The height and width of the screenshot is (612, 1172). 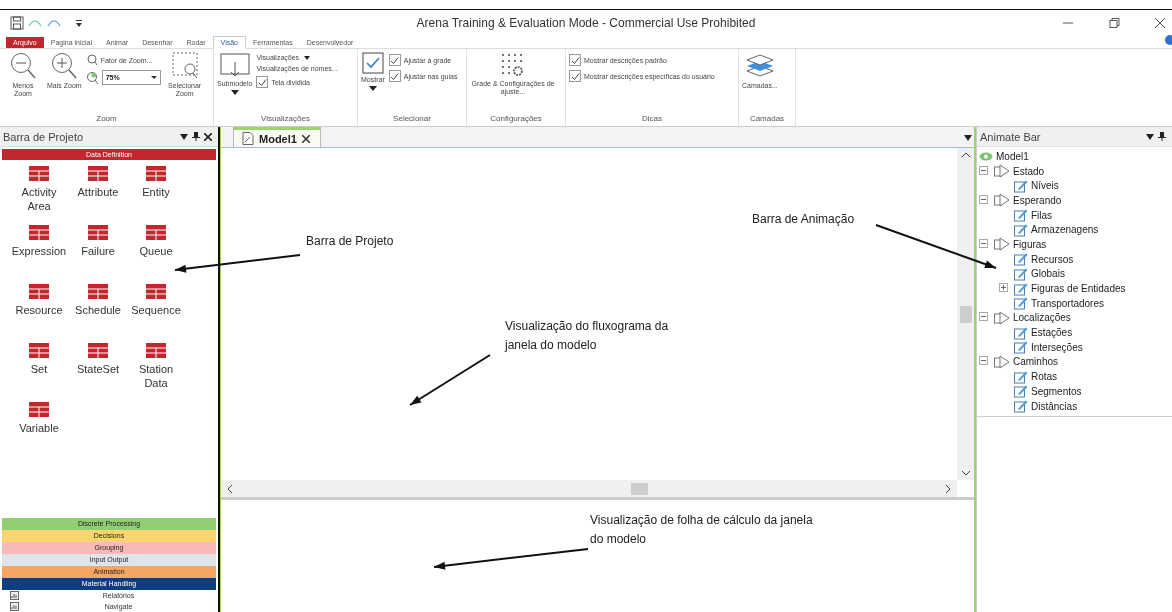 What do you see at coordinates (1160, 22) in the screenshot?
I see `close-button` at bounding box center [1160, 22].